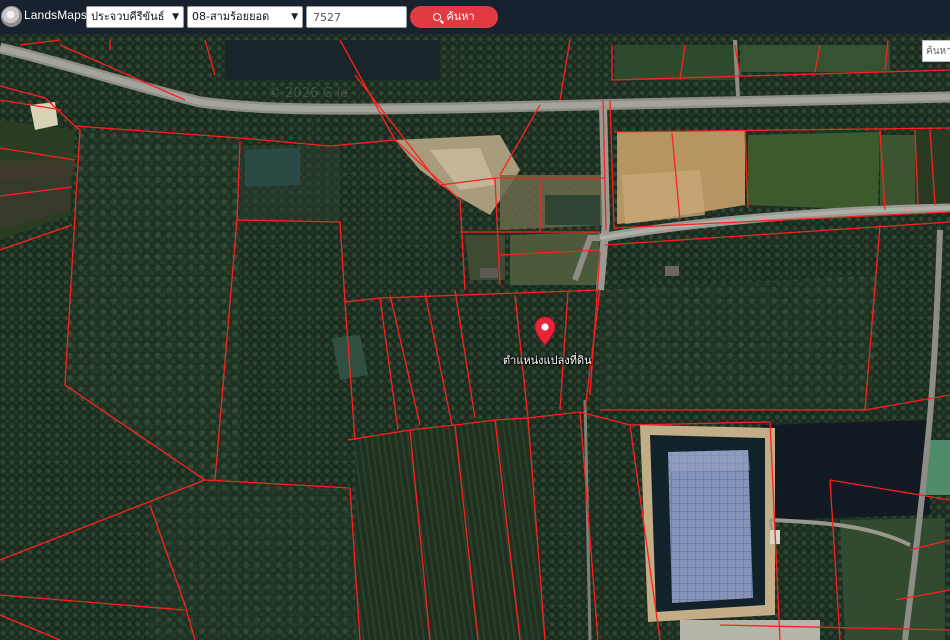  Describe the element at coordinates (55, 15) in the screenshot. I see `app-brand: LandsMaps` at that location.